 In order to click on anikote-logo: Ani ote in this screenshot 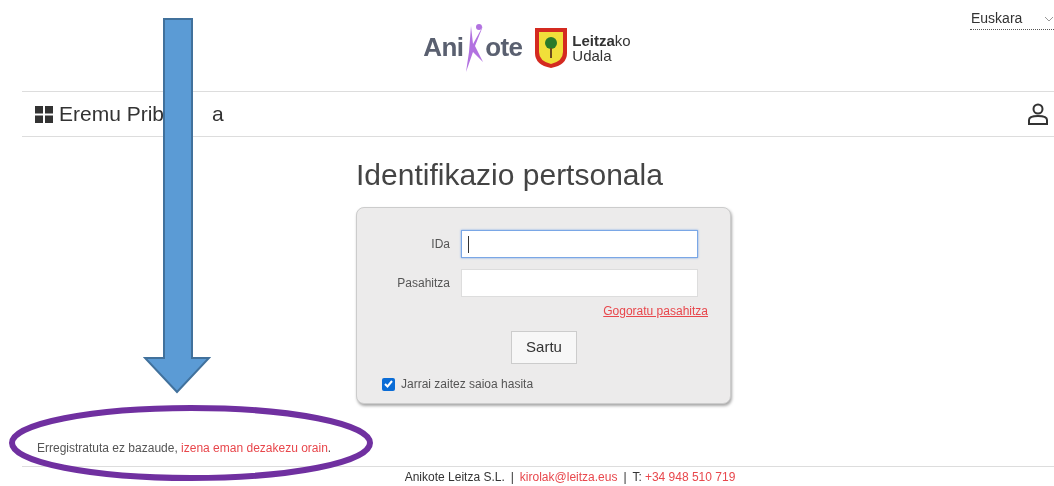, I will do `click(473, 47)`.